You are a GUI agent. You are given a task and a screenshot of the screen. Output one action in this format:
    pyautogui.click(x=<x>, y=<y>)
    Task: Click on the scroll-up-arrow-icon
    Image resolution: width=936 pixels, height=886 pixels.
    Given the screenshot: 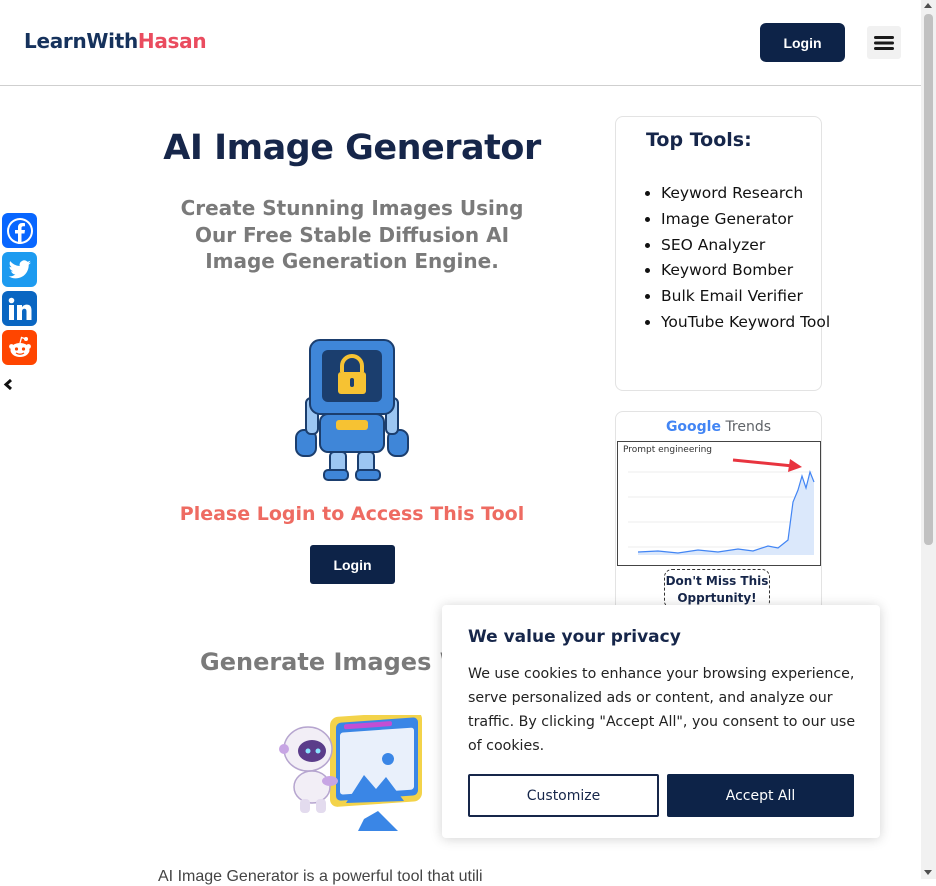 What is the action you would take?
    pyautogui.click(x=928, y=5)
    